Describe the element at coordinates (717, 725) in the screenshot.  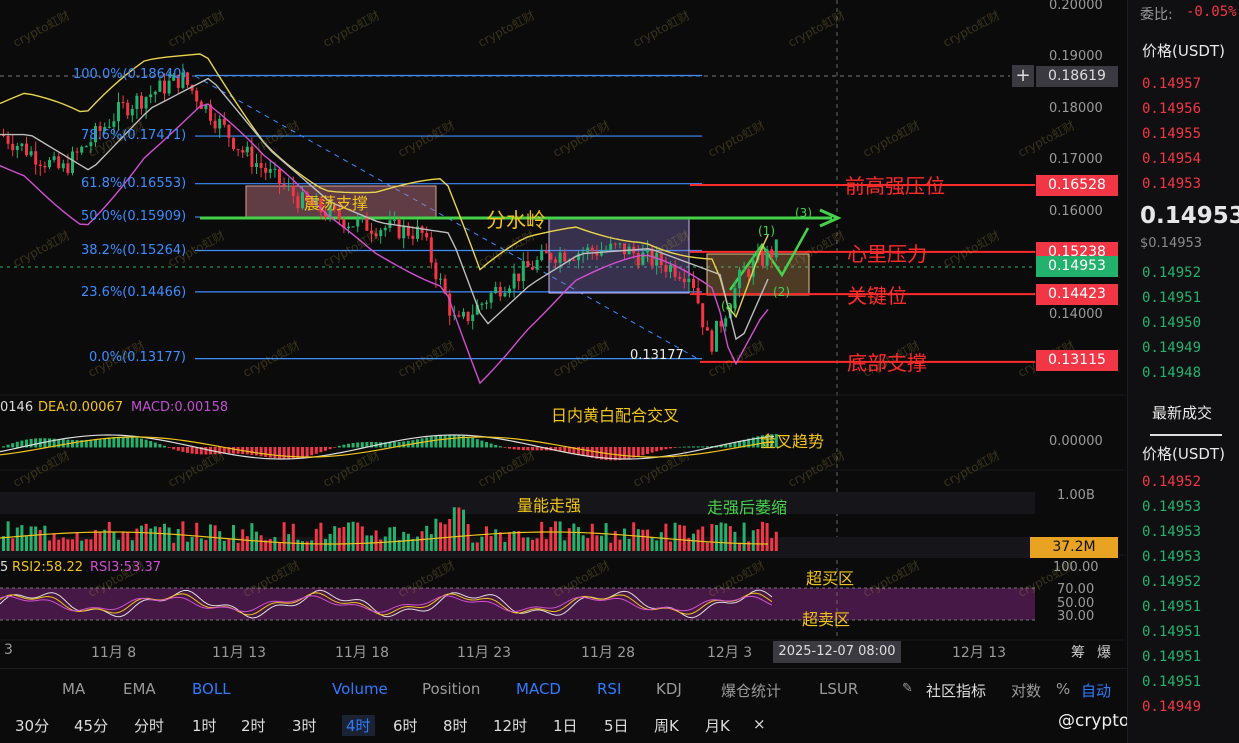
I see `interval-month: 月K` at that location.